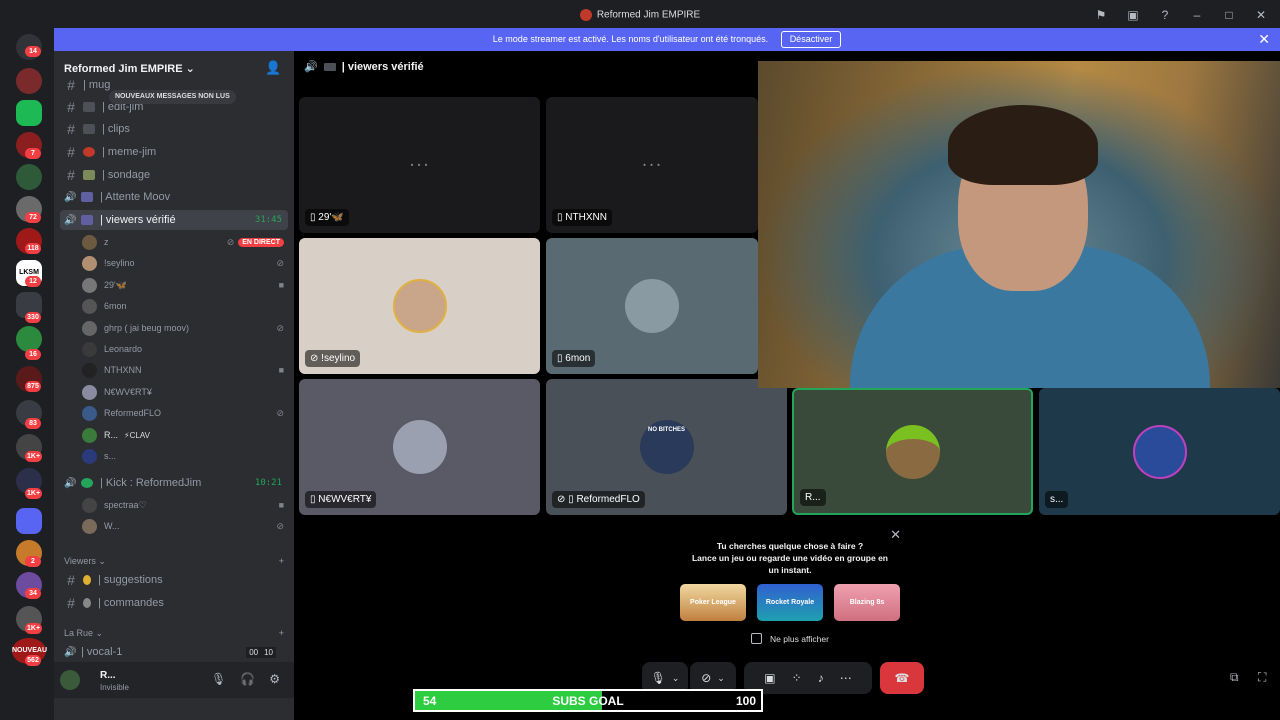 The image size is (1280, 720). Describe the element at coordinates (174, 175) in the screenshot. I see `channel-sondage: # | sondage` at that location.